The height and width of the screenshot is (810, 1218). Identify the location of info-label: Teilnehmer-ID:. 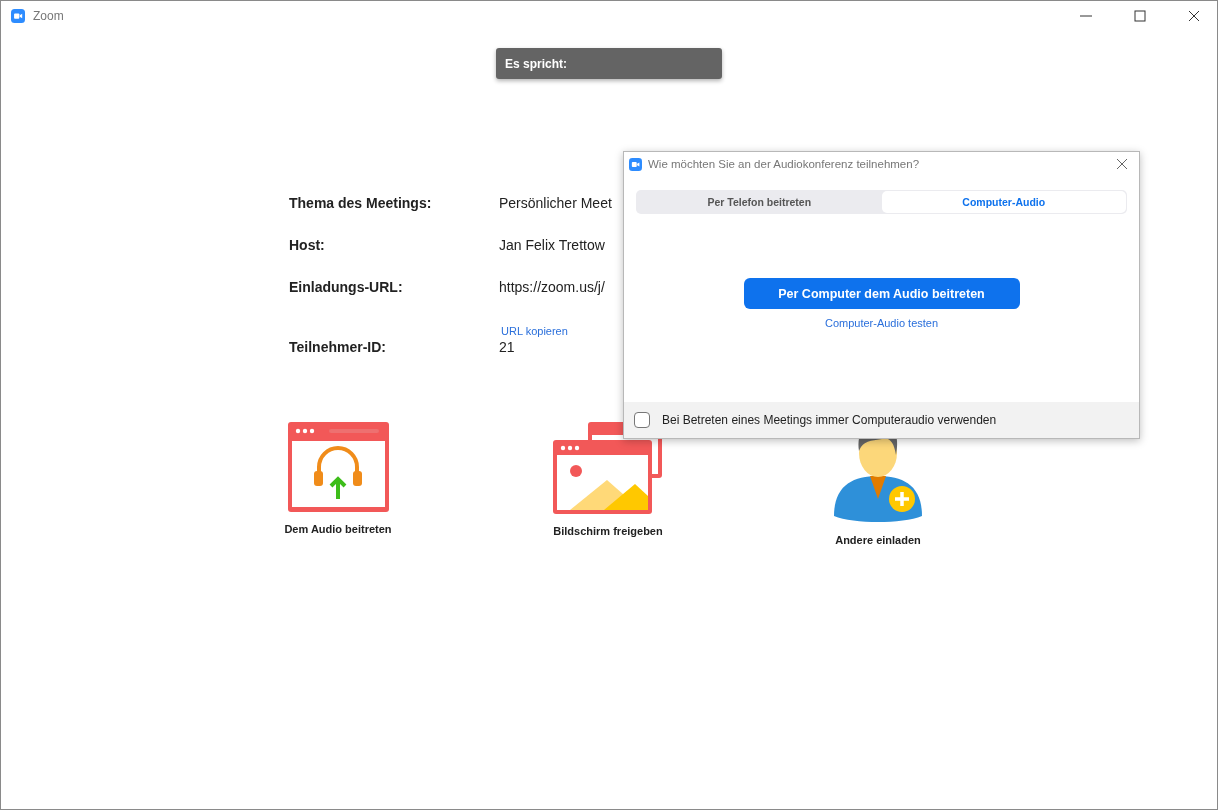
(338, 348).